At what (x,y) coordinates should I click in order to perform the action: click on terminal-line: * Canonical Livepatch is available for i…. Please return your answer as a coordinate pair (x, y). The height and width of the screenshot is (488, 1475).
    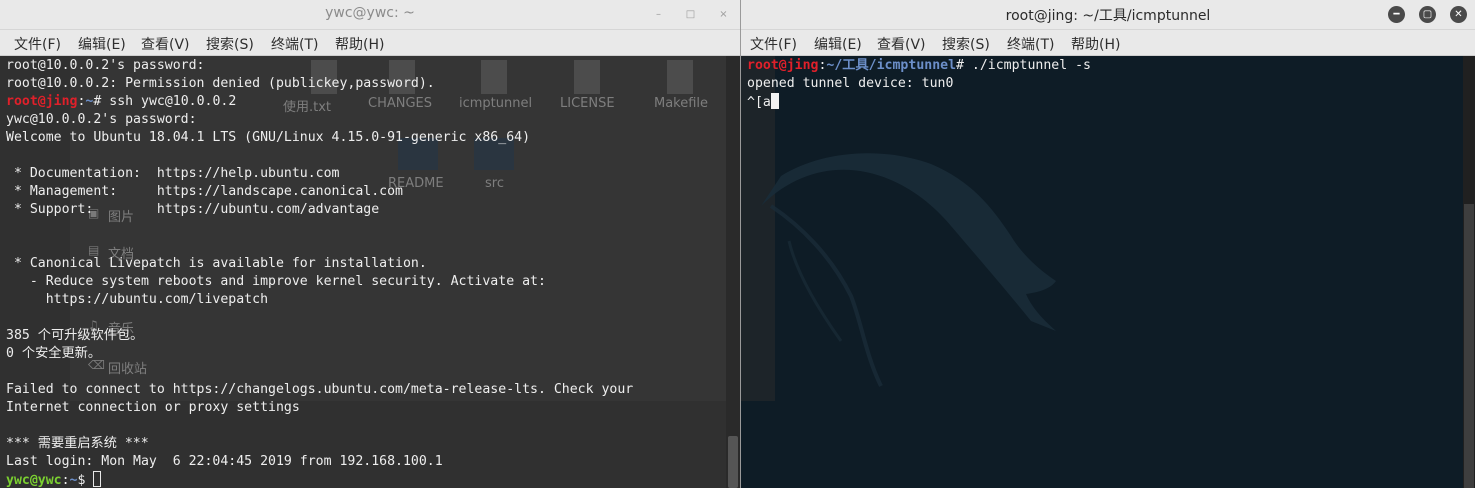
    Looking at the image, I should click on (319, 264).